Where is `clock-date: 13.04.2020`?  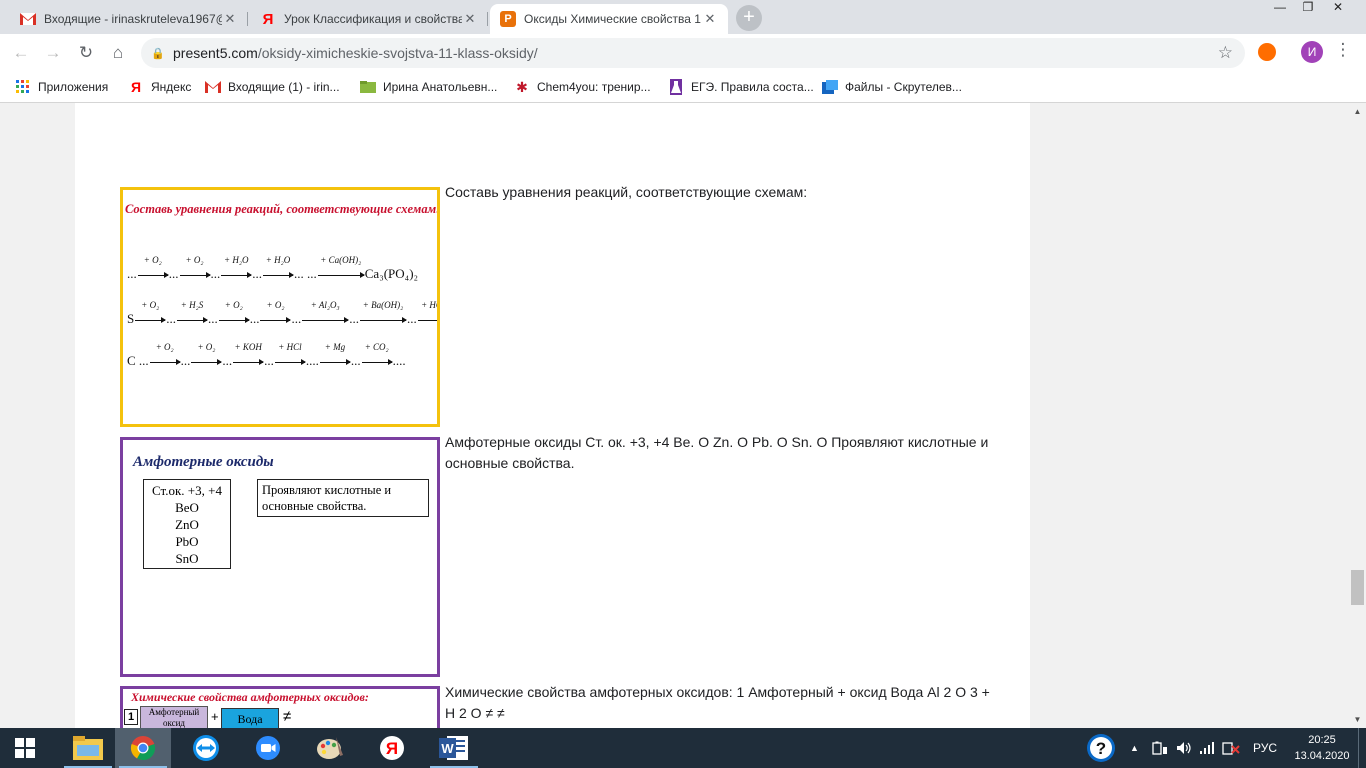 clock-date: 13.04.2020 is located at coordinates (1322, 756).